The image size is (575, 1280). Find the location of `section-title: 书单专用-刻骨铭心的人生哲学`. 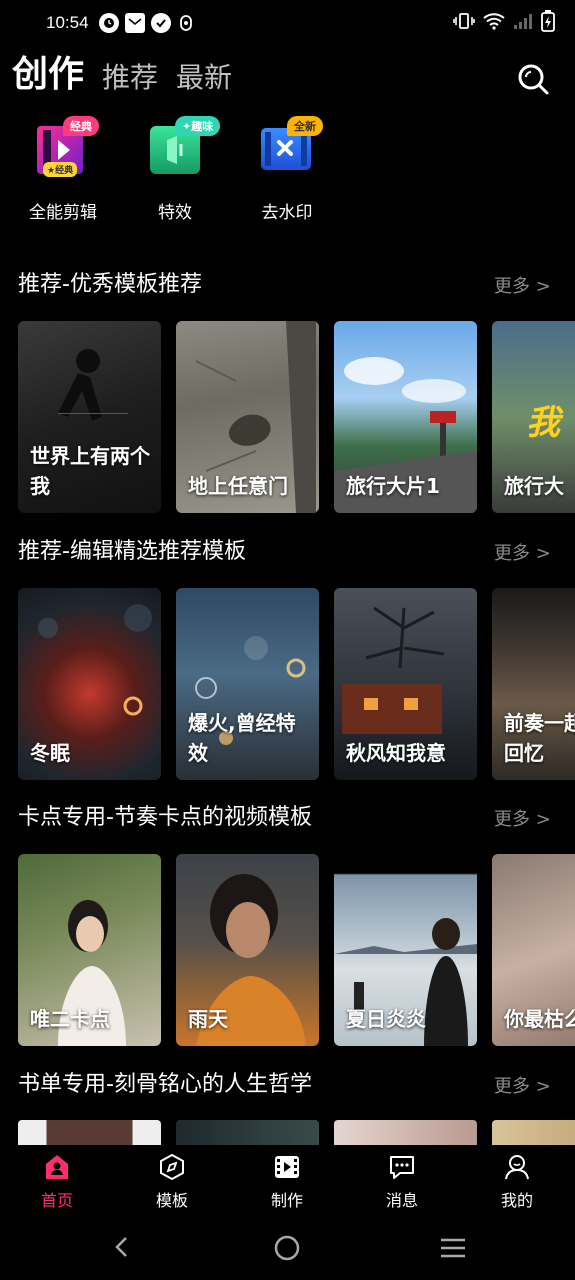

section-title: 书单专用-刻骨铭心的人生哲学 is located at coordinates (165, 1084).